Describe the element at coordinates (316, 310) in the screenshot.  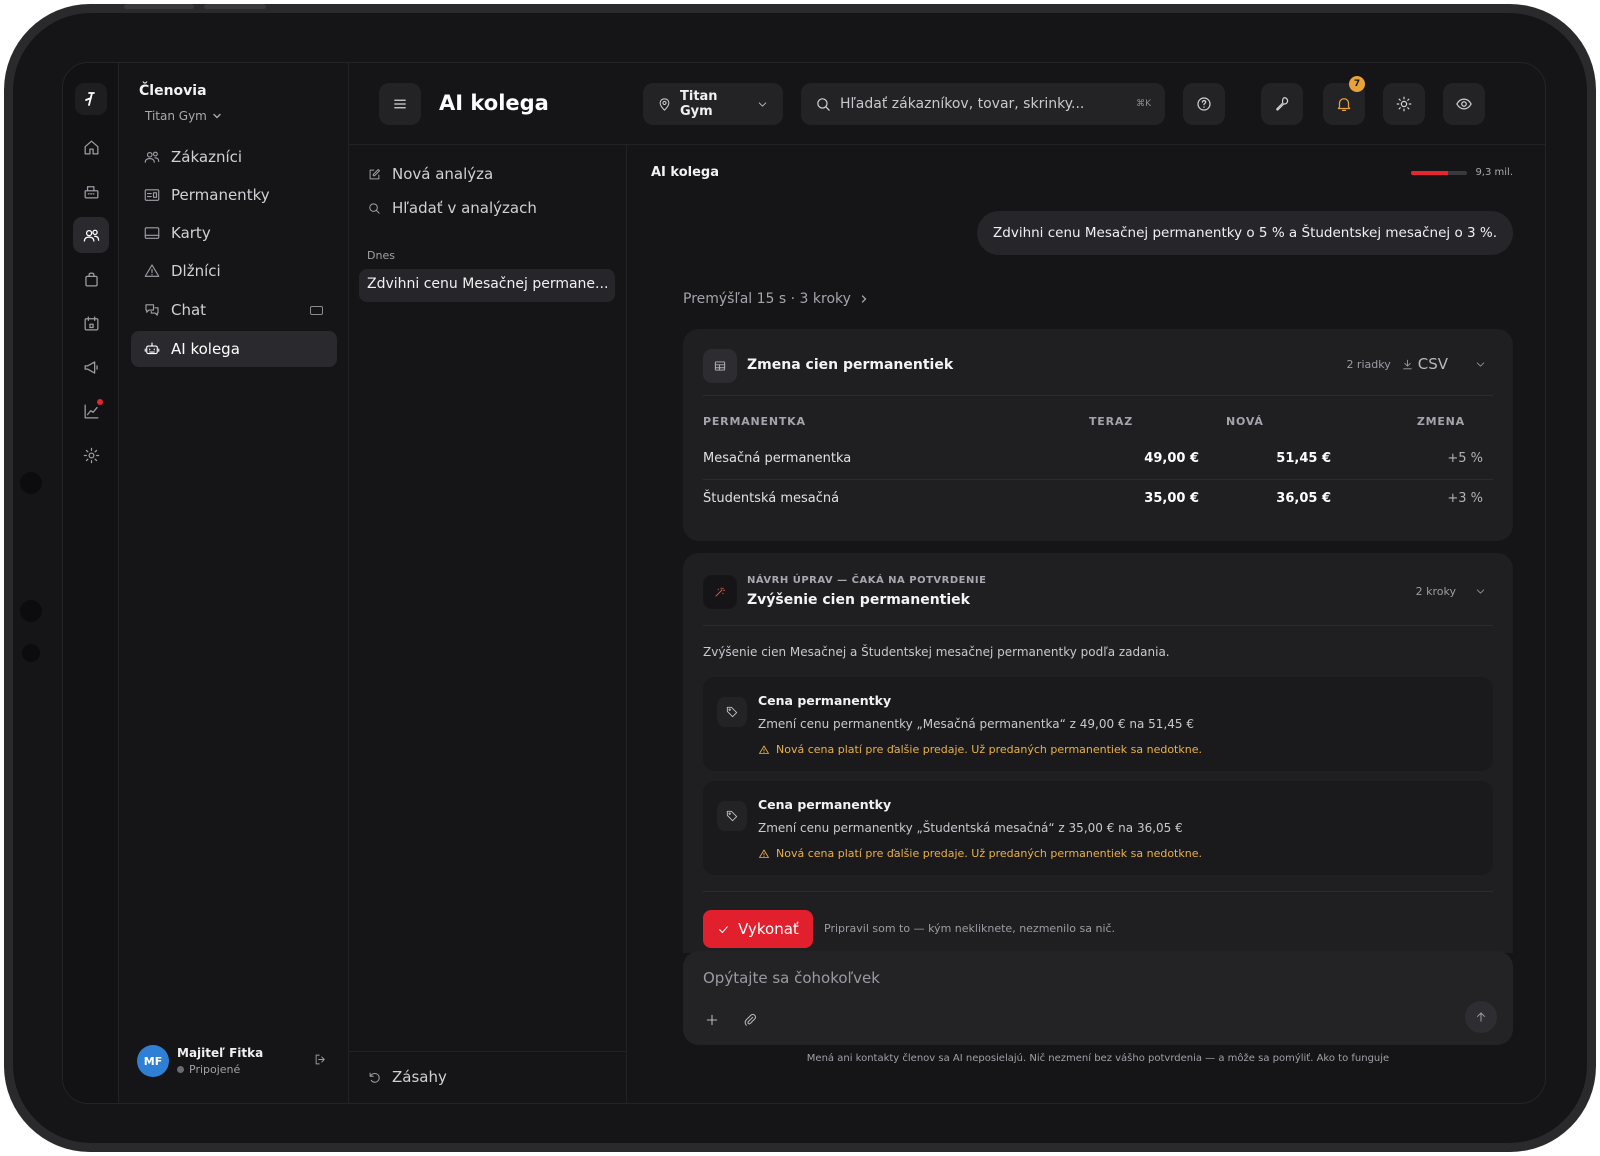
I see `chat-badge-icon` at that location.